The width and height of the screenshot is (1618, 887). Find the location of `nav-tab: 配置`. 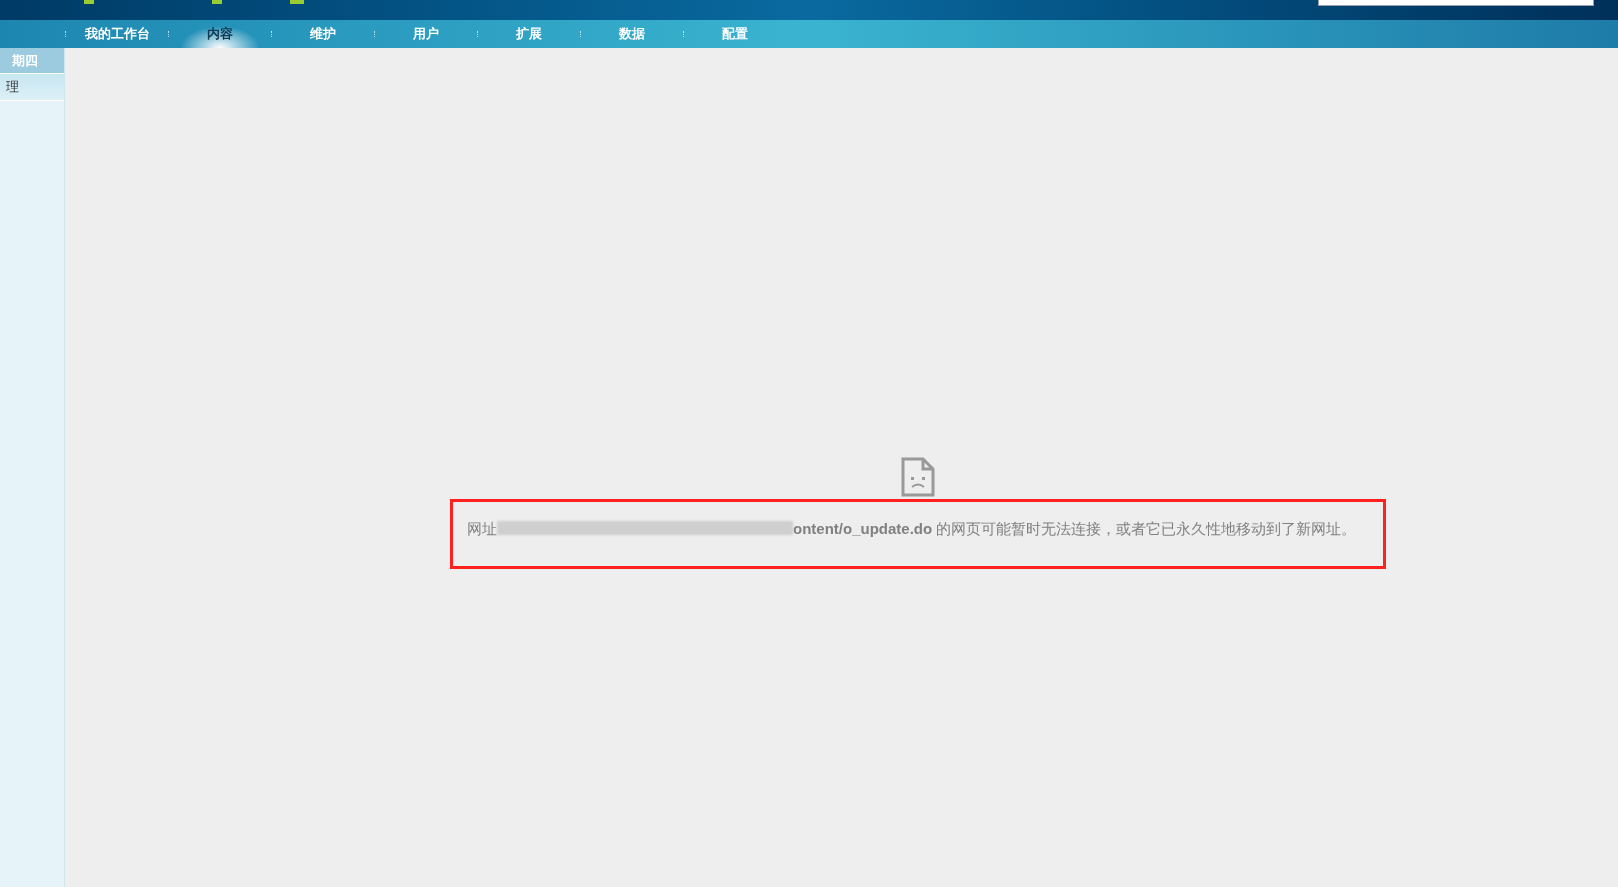

nav-tab: 配置 is located at coordinates (735, 34).